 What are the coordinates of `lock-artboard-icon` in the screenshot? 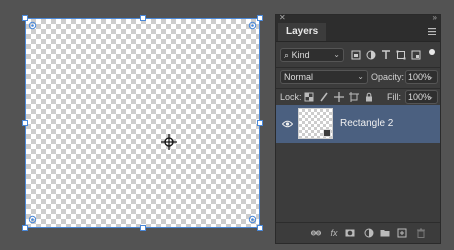 It's located at (354, 97).